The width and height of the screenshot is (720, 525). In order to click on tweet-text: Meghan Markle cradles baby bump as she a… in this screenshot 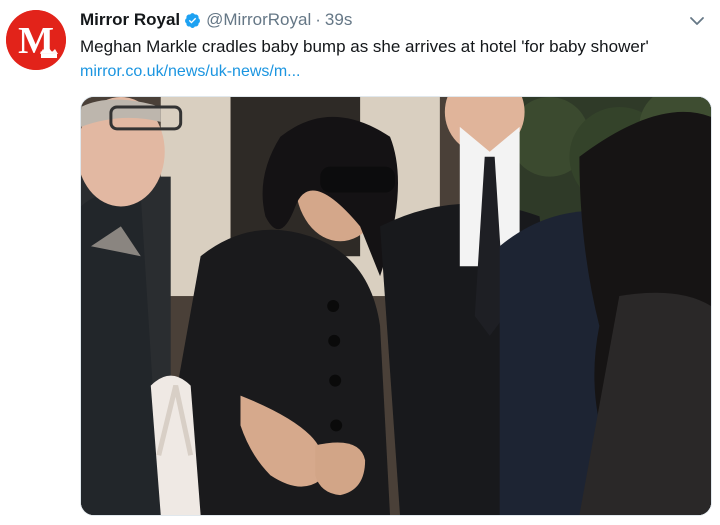, I will do `click(364, 46)`.